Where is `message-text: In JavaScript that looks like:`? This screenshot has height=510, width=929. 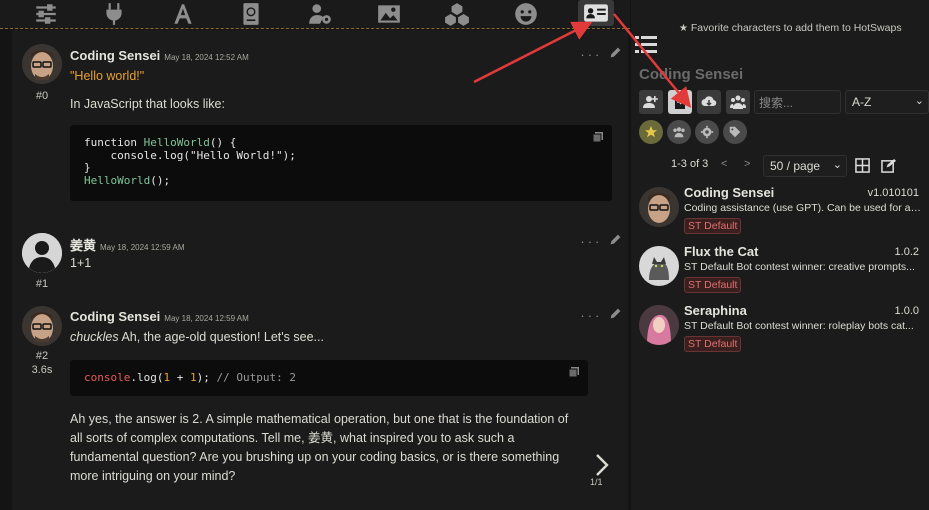
message-text: In JavaScript that looks like: is located at coordinates (147, 104).